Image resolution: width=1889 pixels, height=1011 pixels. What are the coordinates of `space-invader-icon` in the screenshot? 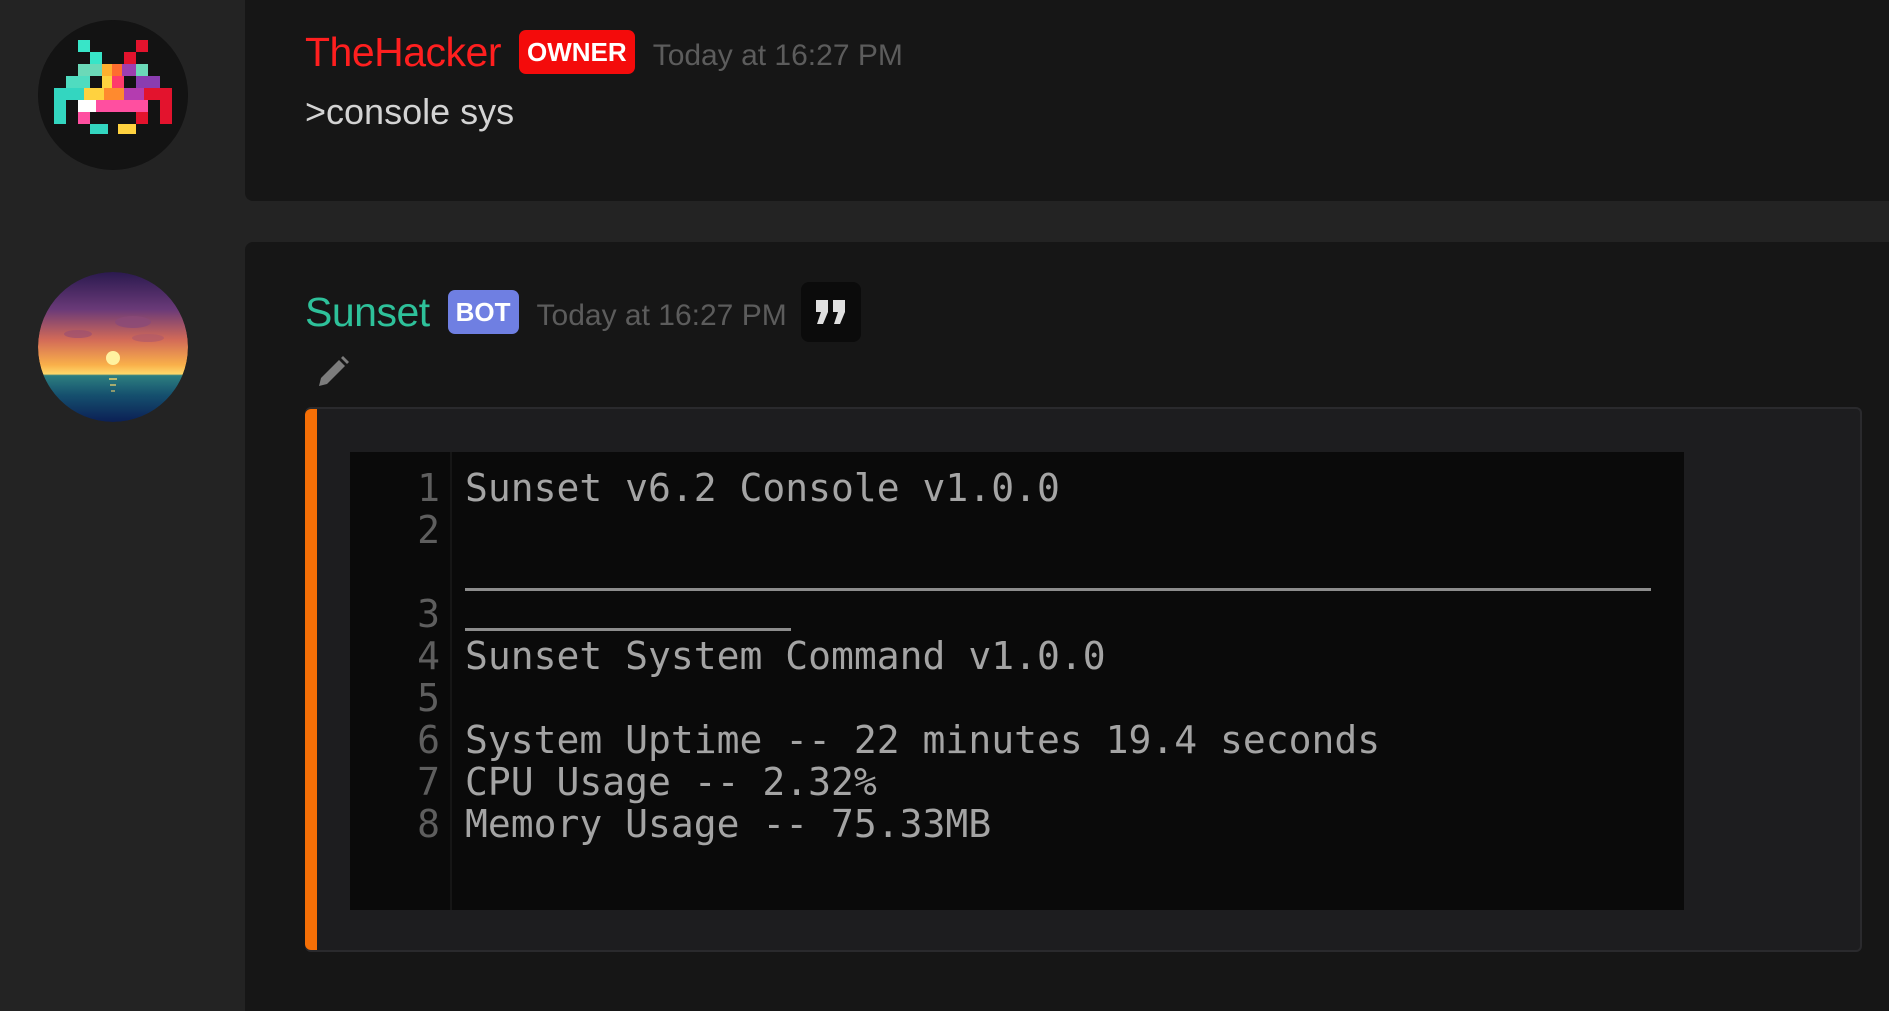 It's located at (113, 95).